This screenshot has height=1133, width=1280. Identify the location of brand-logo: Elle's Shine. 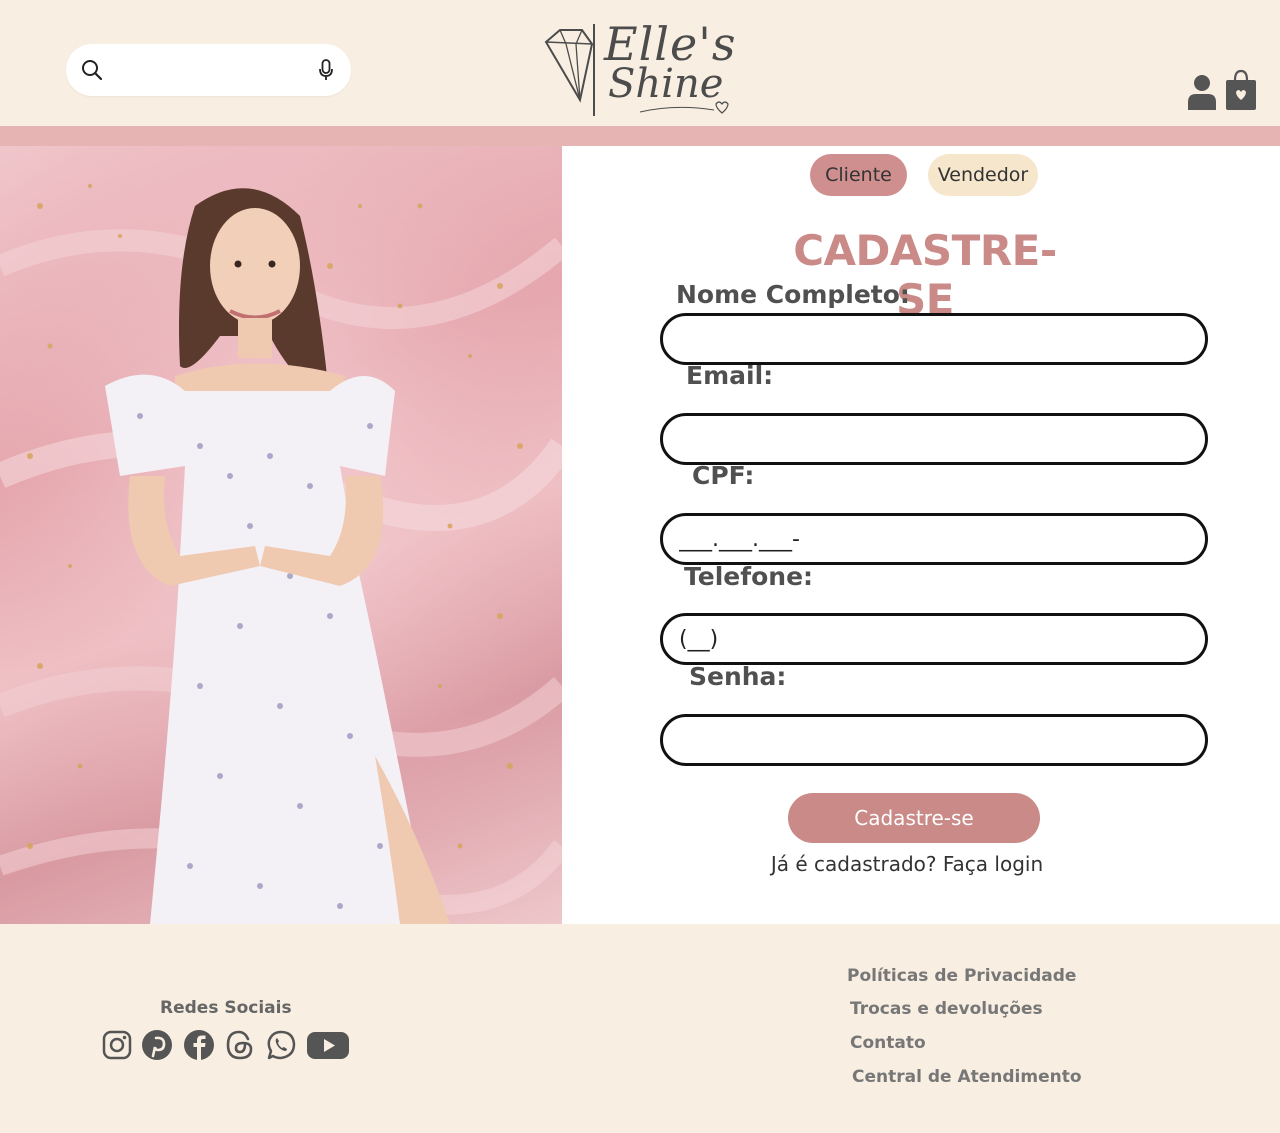
(640, 70).